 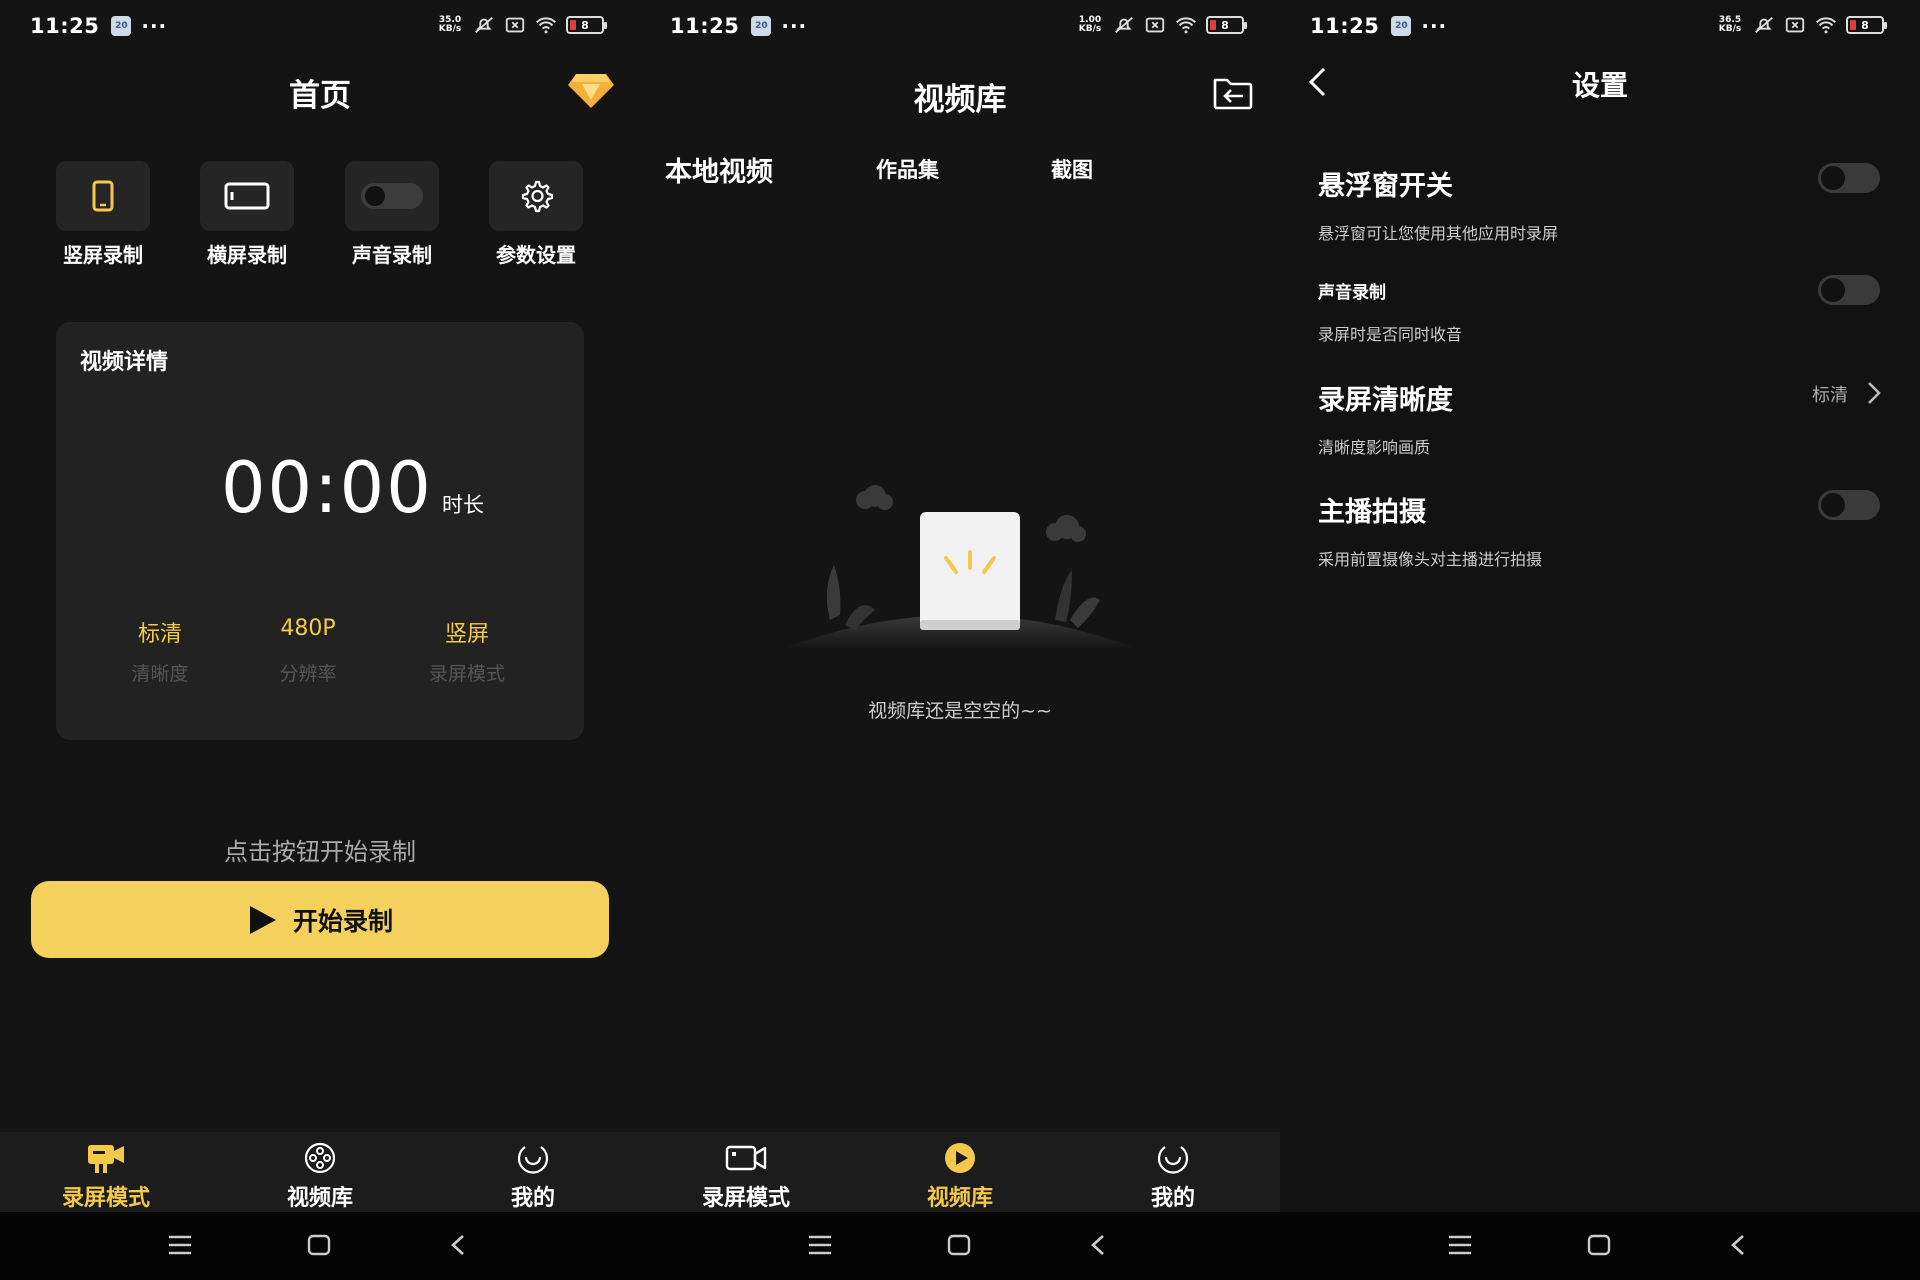 What do you see at coordinates (960, 567) in the screenshot?
I see `empty-box-illustration` at bounding box center [960, 567].